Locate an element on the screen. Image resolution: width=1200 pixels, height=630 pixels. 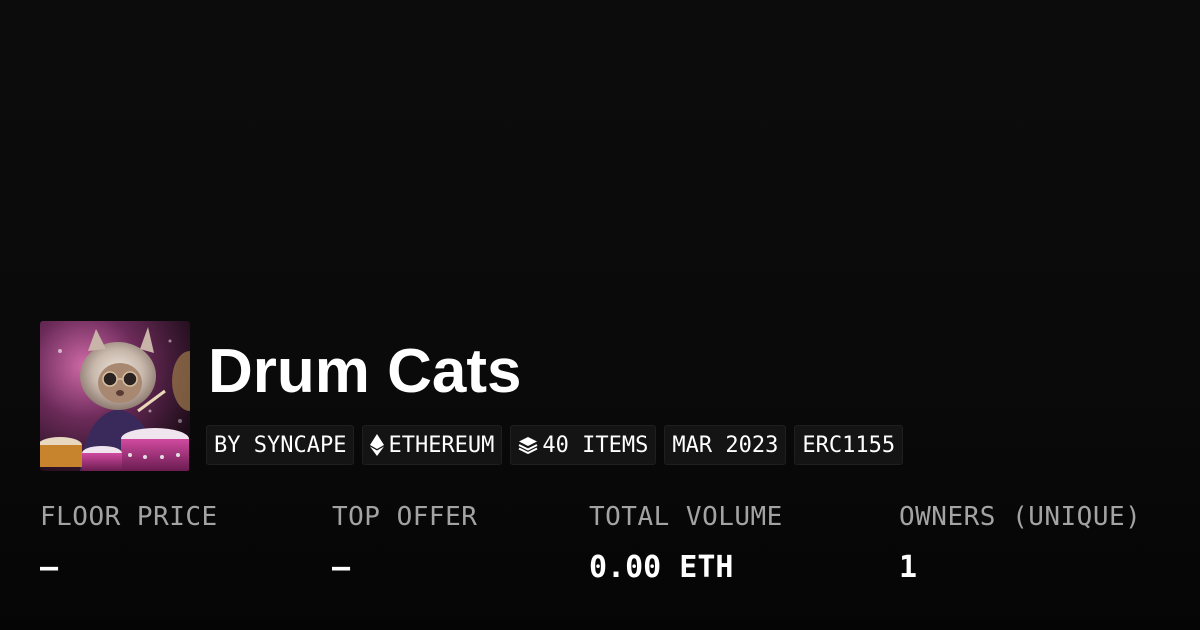
items-label: 40 ITEMS is located at coordinates (595, 445).